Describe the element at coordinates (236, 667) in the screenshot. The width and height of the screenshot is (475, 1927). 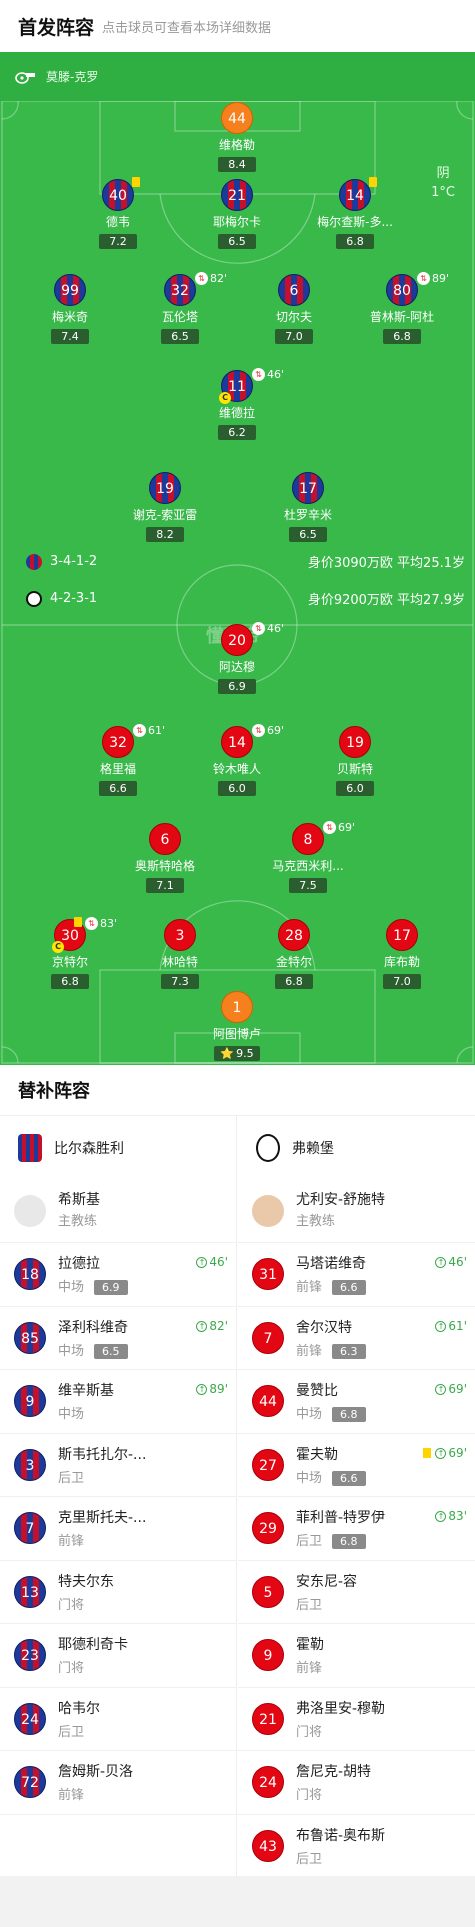
I see `player-name: 阿达穆` at that location.